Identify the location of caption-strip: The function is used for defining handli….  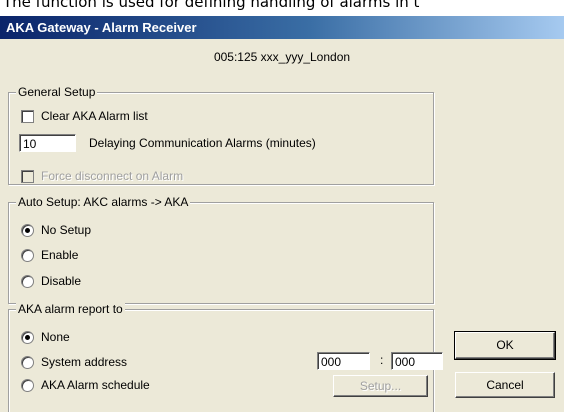
(282, 8).